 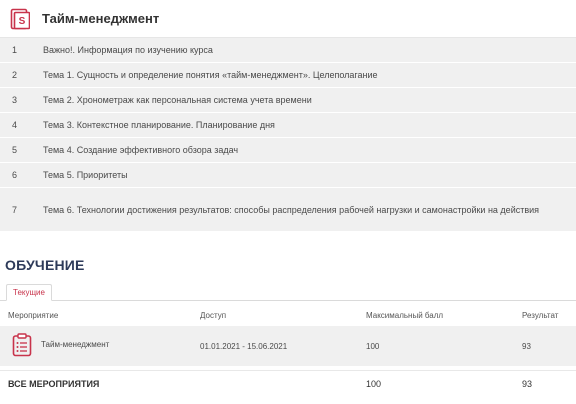 What do you see at coordinates (90, 175) in the screenshot?
I see `topic-title: Тема 5. Приоритеты` at bounding box center [90, 175].